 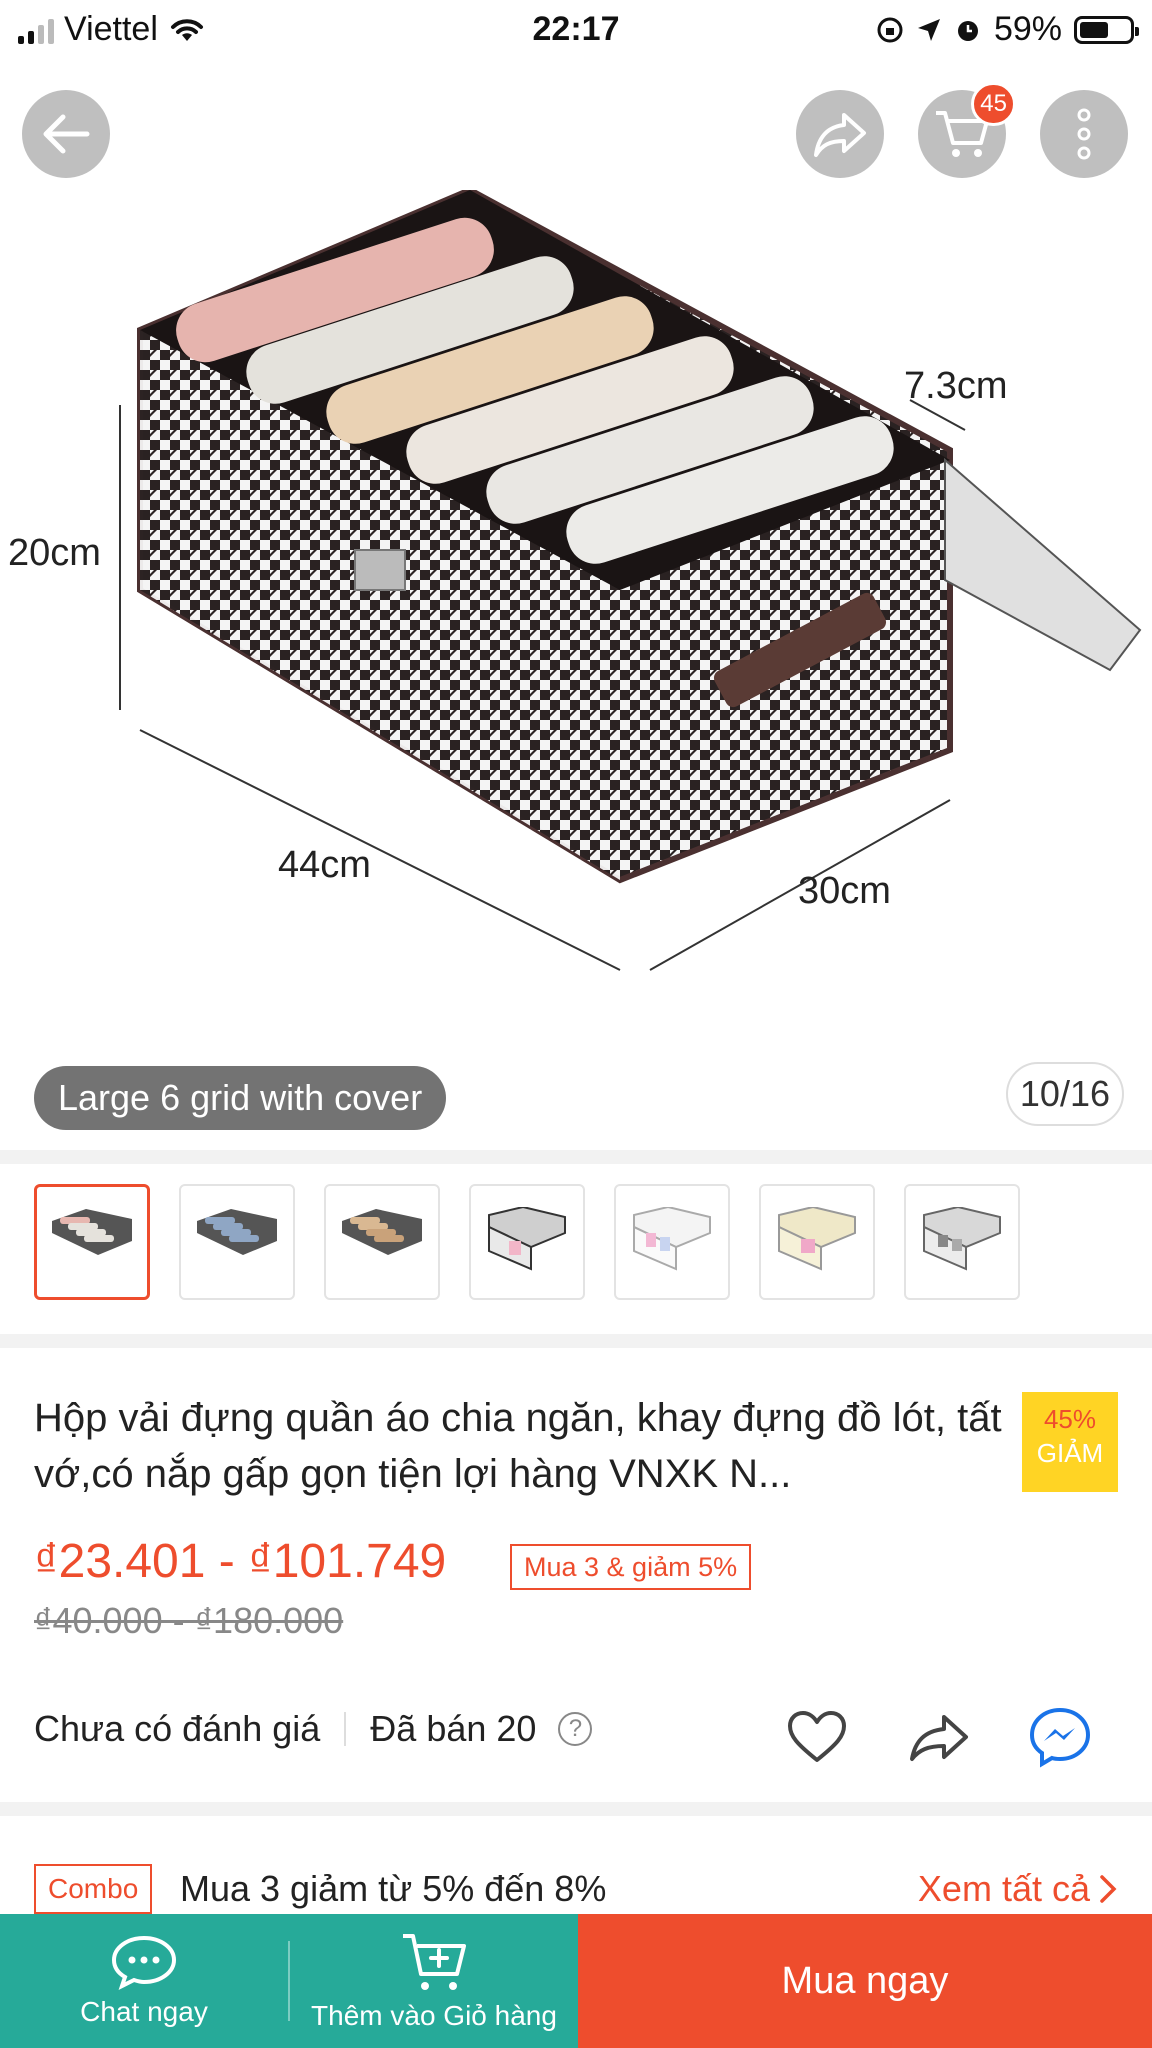 What do you see at coordinates (631, 1567) in the screenshot?
I see `promo-chip: Mua 3 & giảm 5%` at bounding box center [631, 1567].